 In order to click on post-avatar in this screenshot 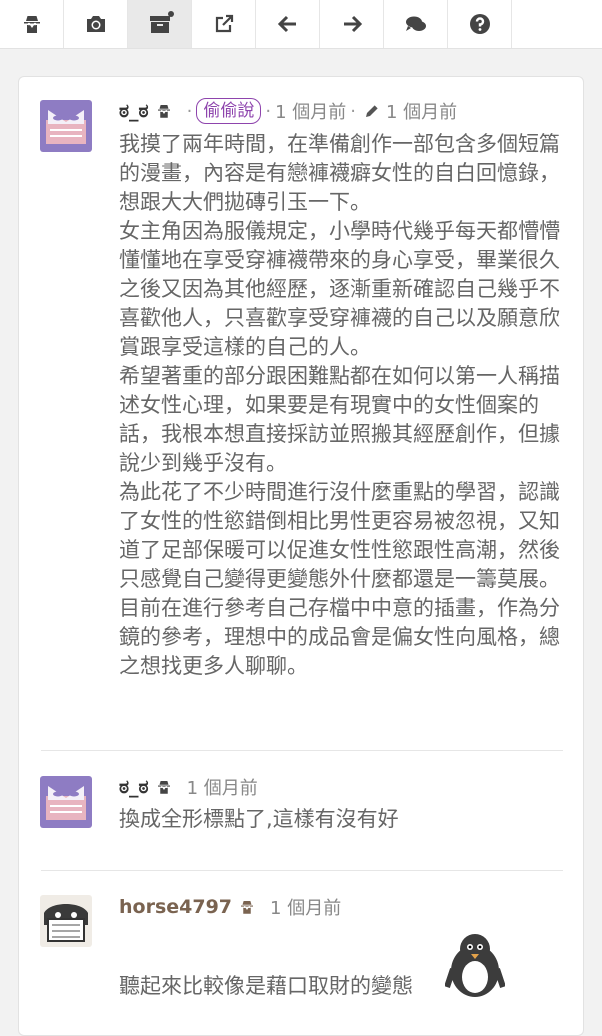, I will do `click(66, 126)`.